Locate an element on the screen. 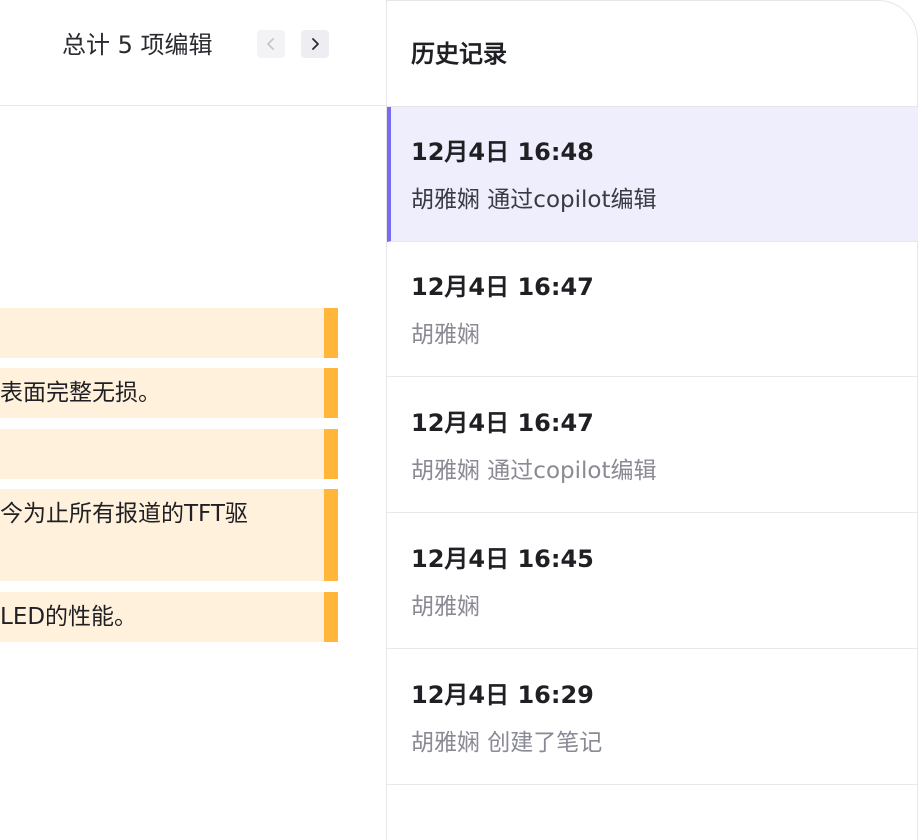  history-item: 12月4日 16:47 胡雅娴 通过copilot编辑 is located at coordinates (652, 445).